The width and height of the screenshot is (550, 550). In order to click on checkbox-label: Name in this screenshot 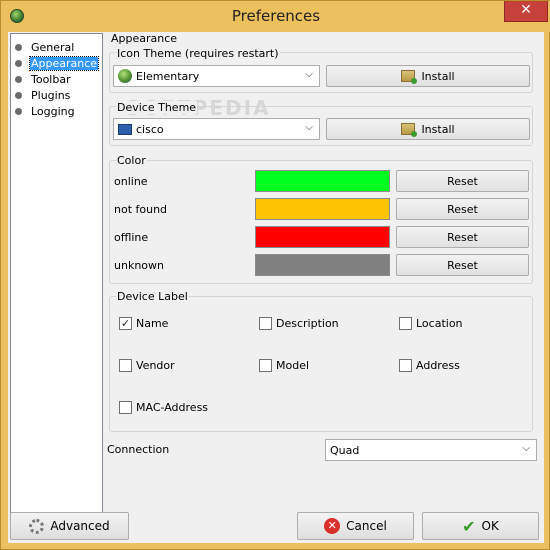, I will do `click(152, 323)`.